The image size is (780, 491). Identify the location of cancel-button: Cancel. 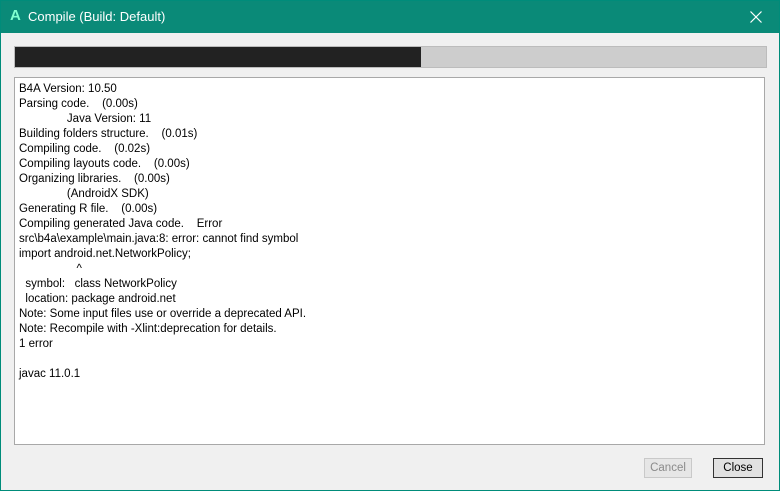
(668, 468).